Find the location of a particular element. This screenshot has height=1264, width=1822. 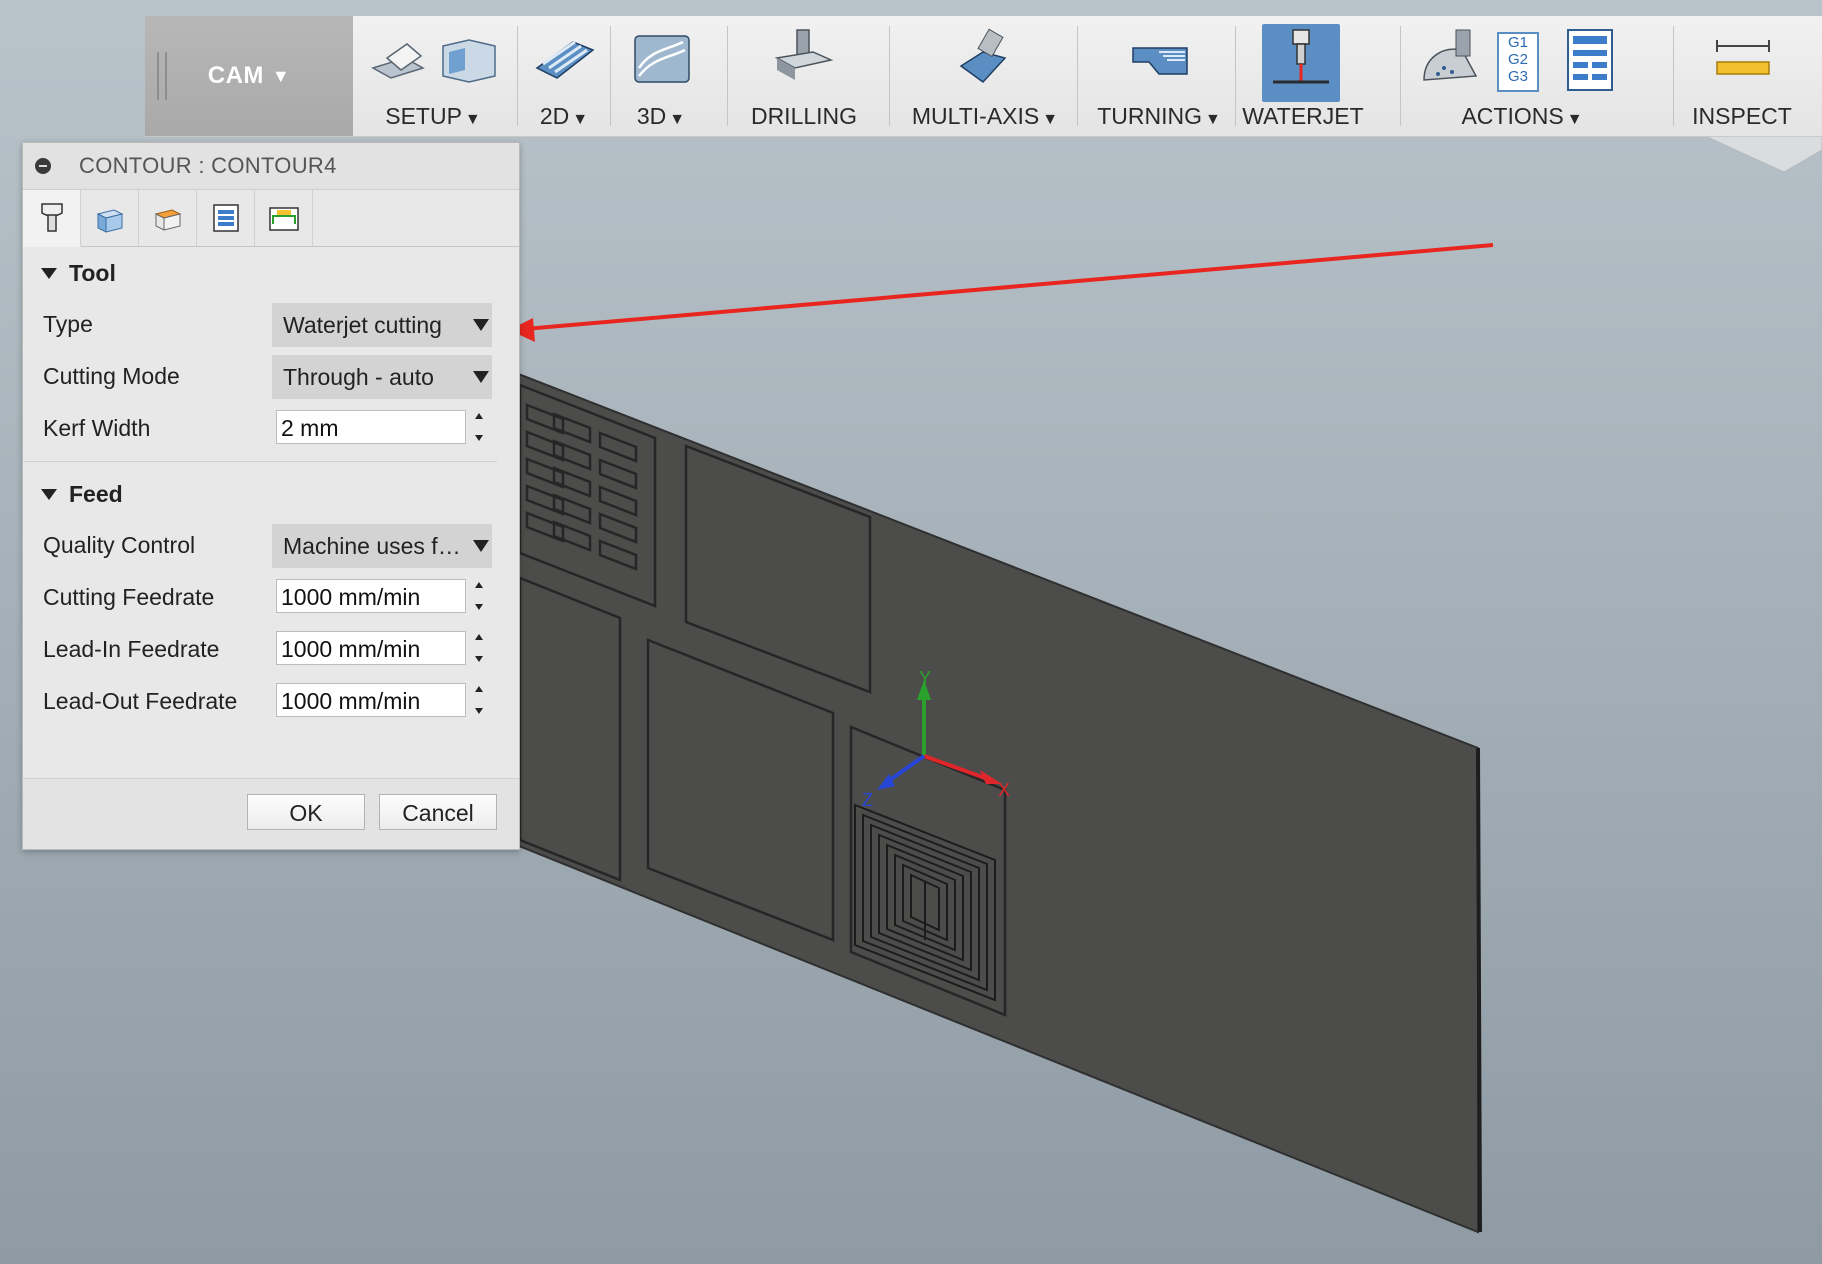

inspect-label: INSPECT is located at coordinates (1742, 116).